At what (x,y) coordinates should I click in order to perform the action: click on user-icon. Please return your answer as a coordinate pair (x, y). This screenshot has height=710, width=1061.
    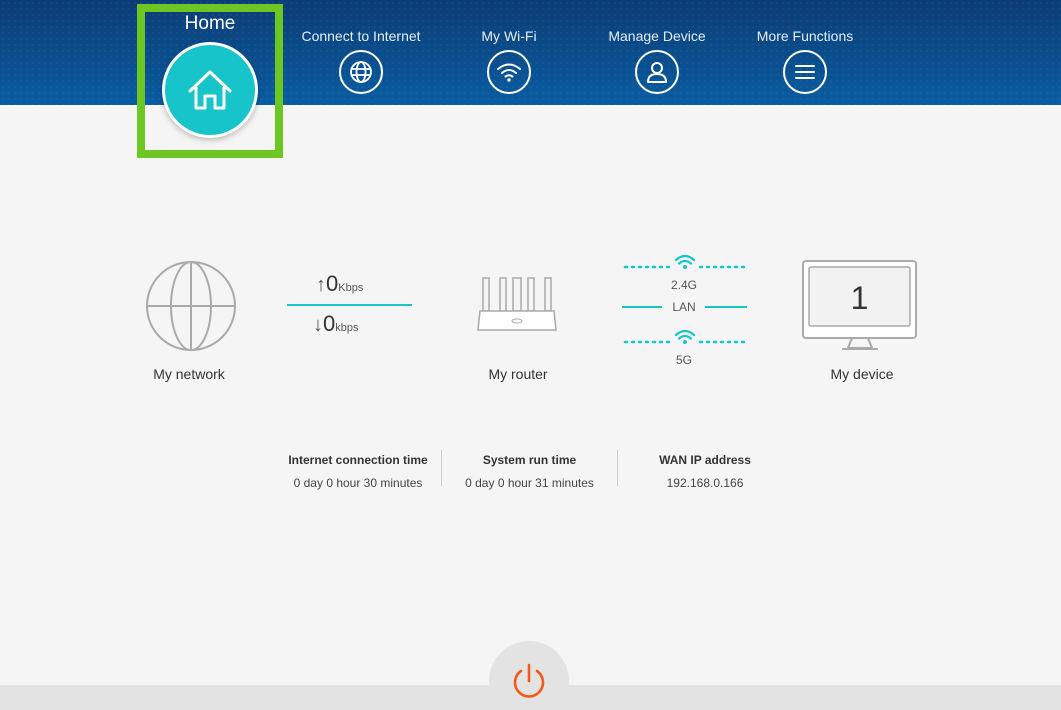
    Looking at the image, I should click on (657, 72).